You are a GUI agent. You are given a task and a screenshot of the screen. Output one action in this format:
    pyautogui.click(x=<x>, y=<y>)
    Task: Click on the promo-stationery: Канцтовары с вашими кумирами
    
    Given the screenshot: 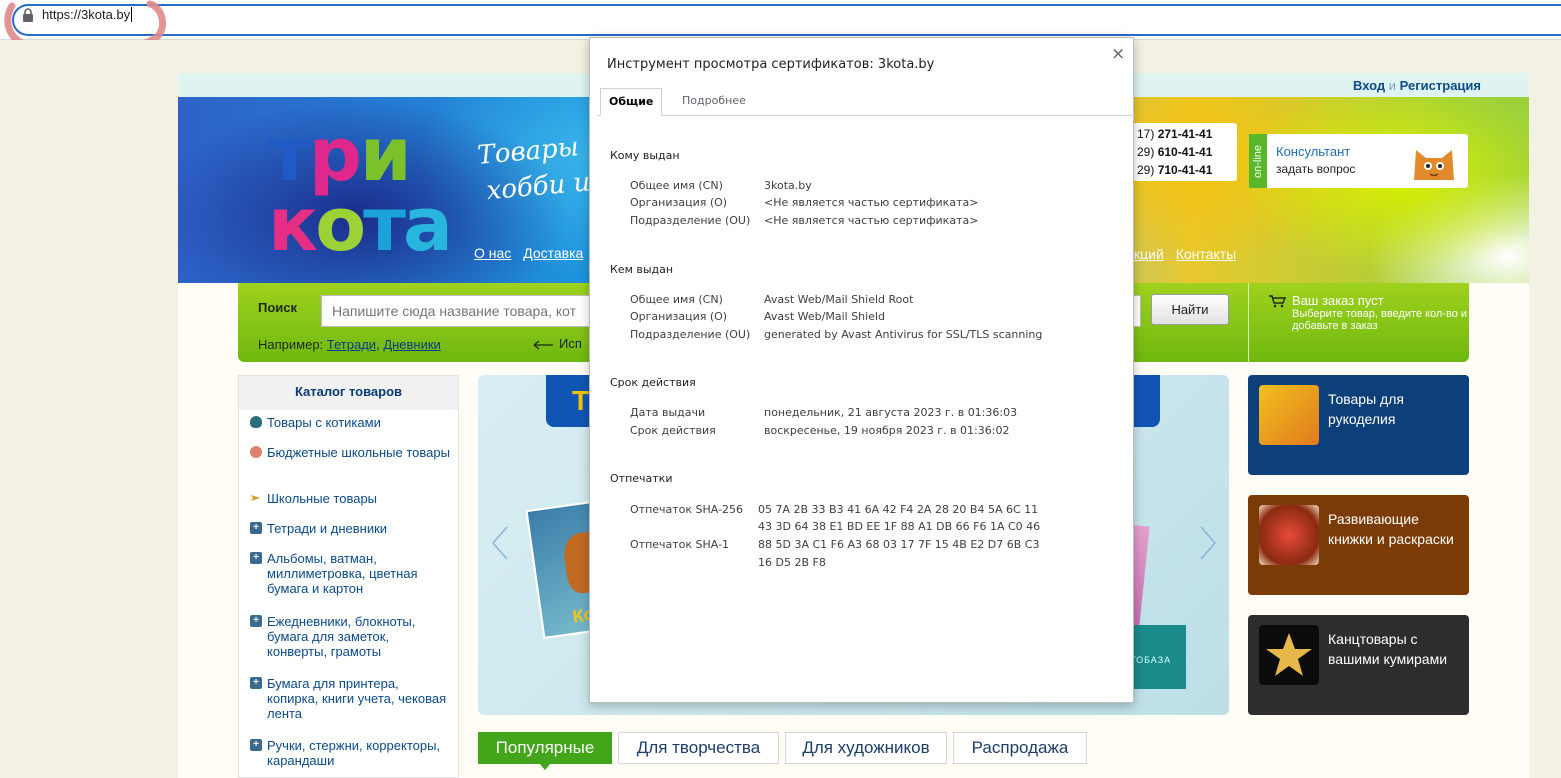 What is the action you would take?
    pyautogui.click(x=1358, y=665)
    